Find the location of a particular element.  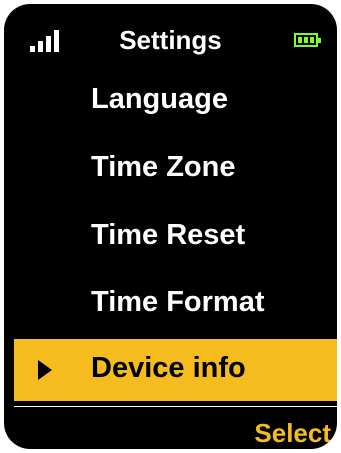

menu-item-device-info: Device info is located at coordinates (175, 370).